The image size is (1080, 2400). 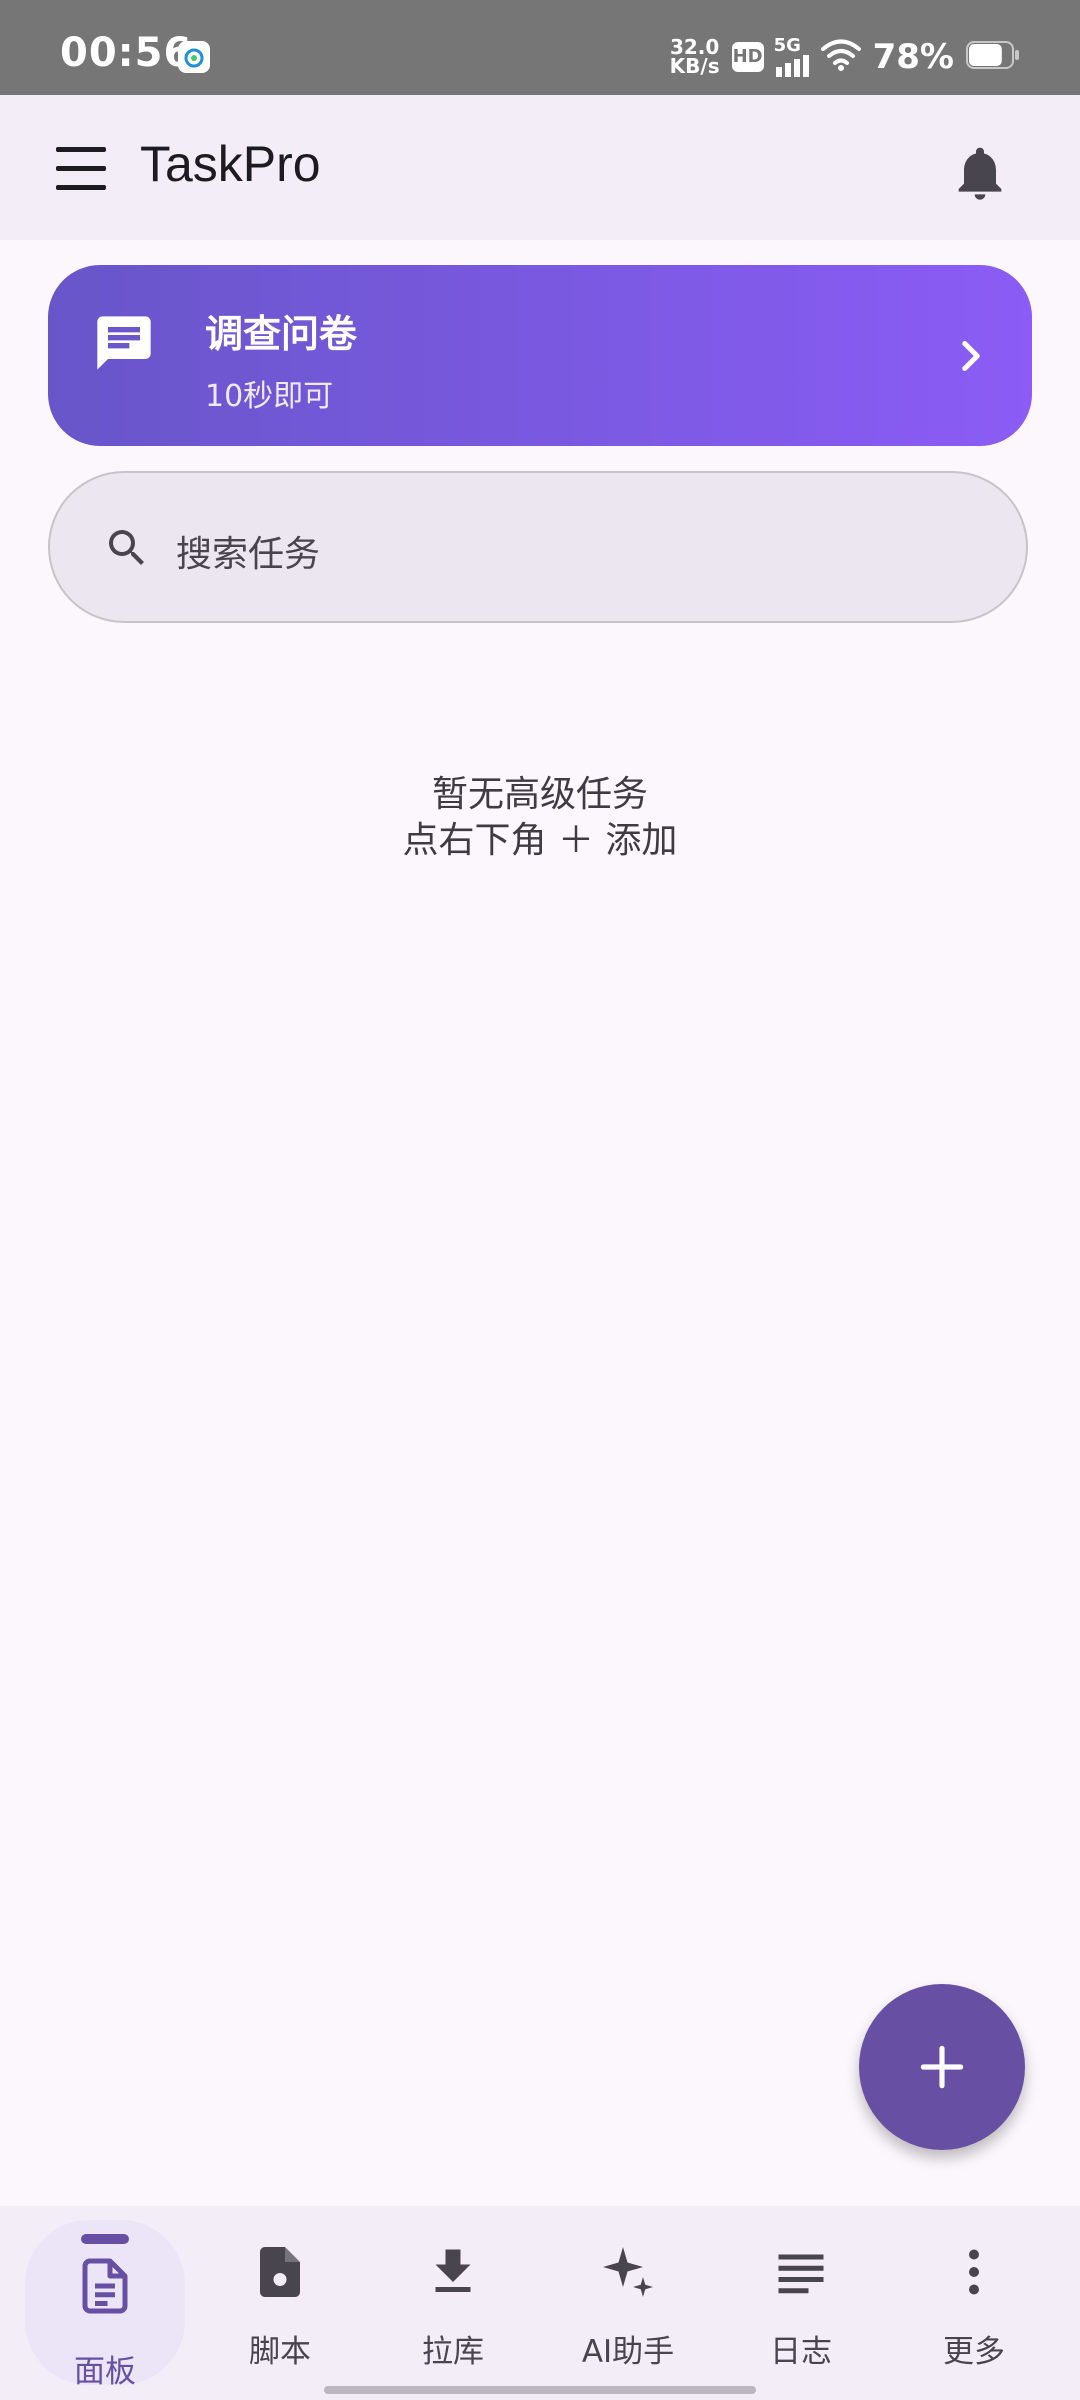 I want to click on nav-item-logs: 日志, so click(x=801, y=2303).